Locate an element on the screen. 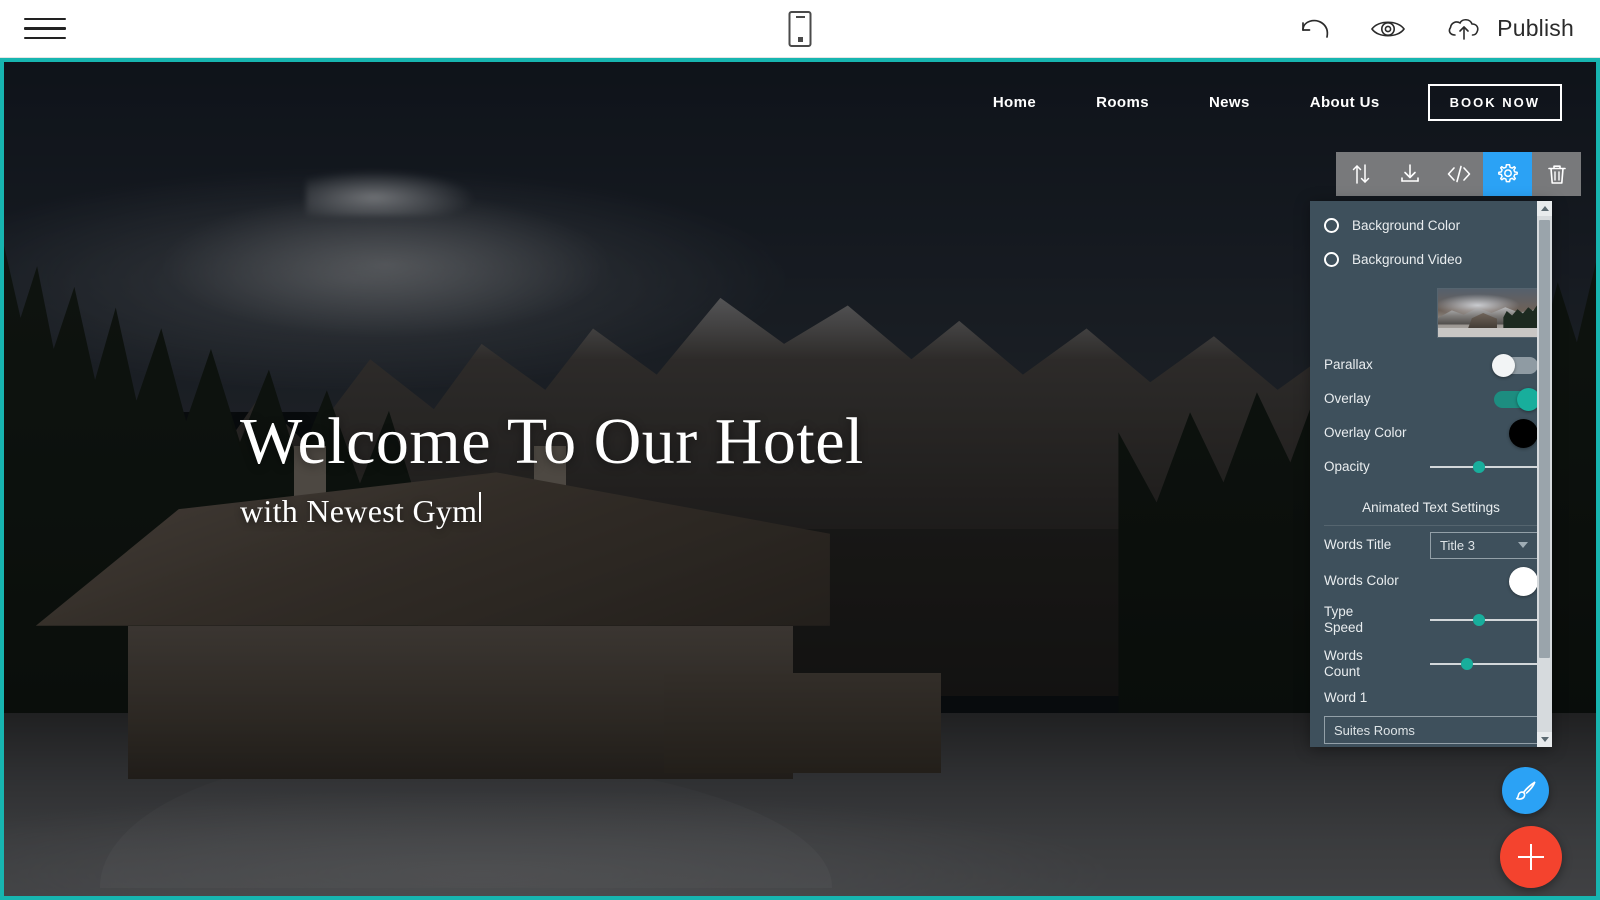  words-color-label: Words Color is located at coordinates (1361, 581).